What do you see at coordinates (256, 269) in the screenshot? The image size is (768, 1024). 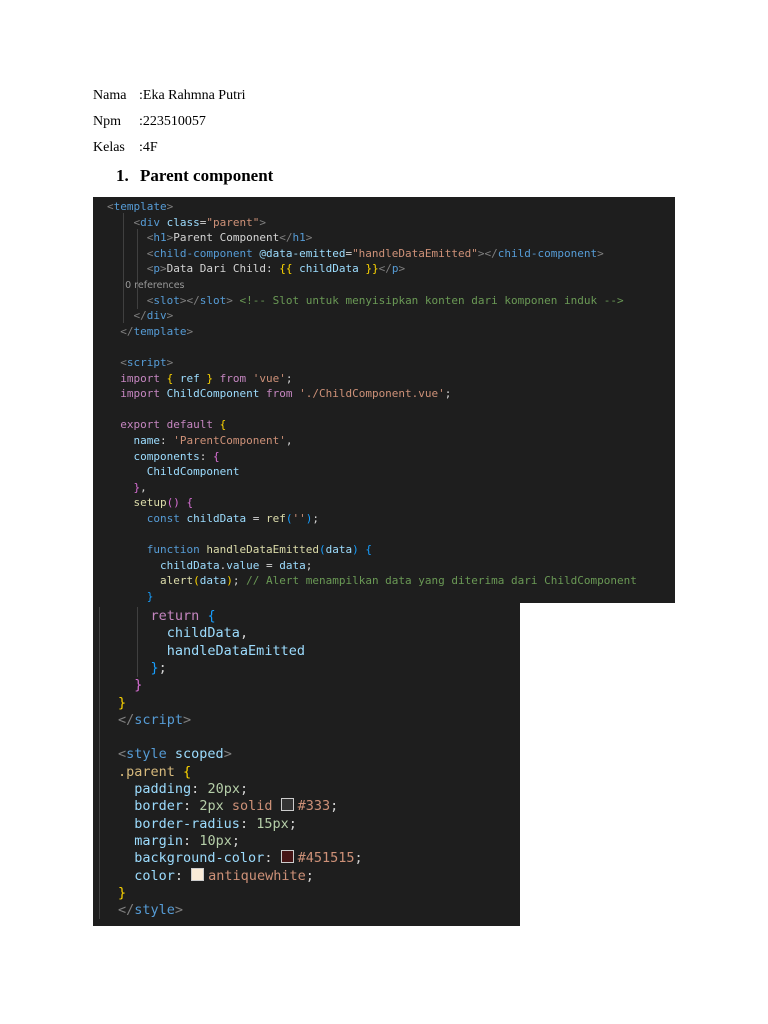 I see `code-line: <p>Data Dari Child: {{ childData }}</p>` at bounding box center [256, 269].